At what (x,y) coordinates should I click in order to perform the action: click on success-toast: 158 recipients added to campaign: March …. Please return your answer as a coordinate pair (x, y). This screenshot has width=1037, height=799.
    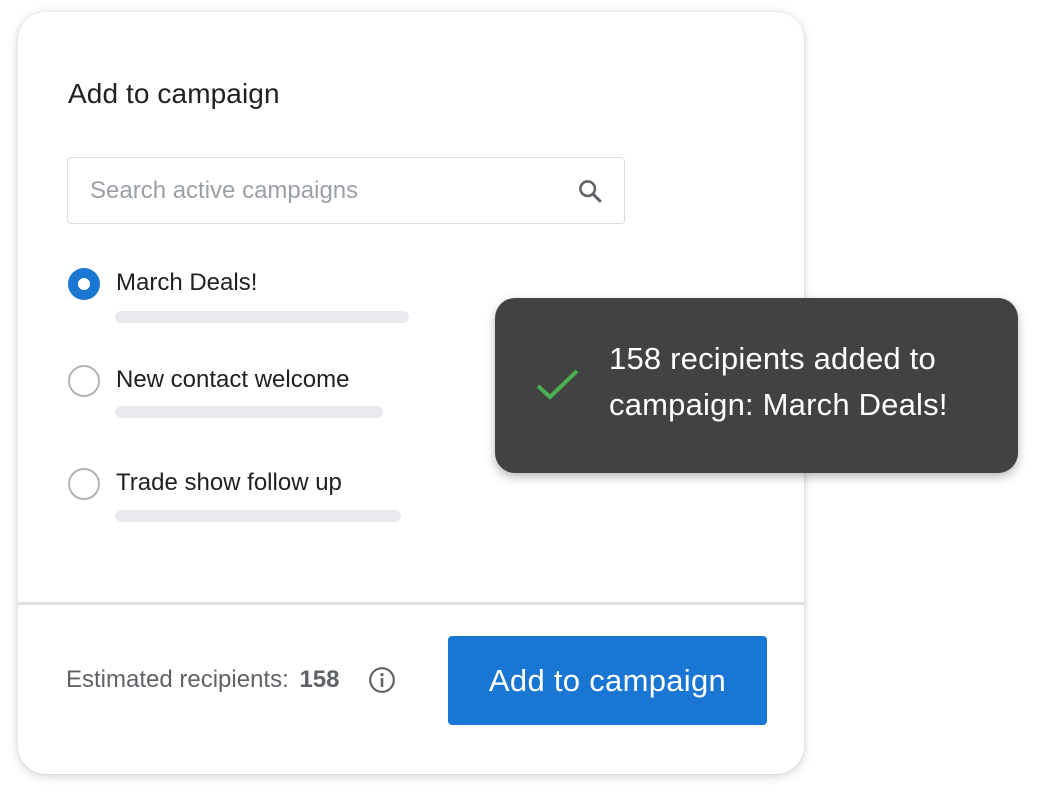
    Looking at the image, I should click on (756, 385).